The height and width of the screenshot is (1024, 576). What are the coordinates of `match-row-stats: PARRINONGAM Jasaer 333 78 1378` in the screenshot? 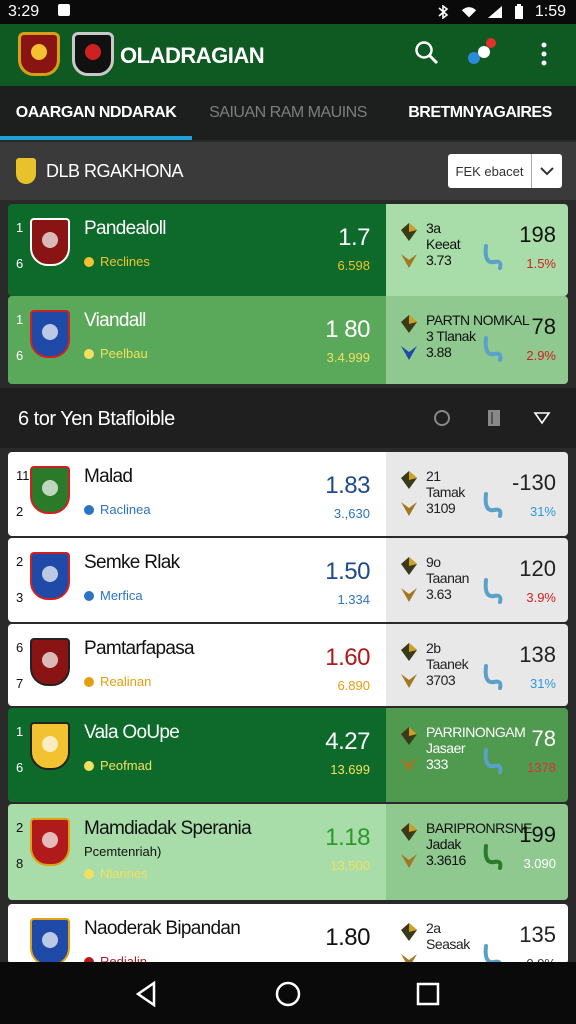 It's located at (477, 755).